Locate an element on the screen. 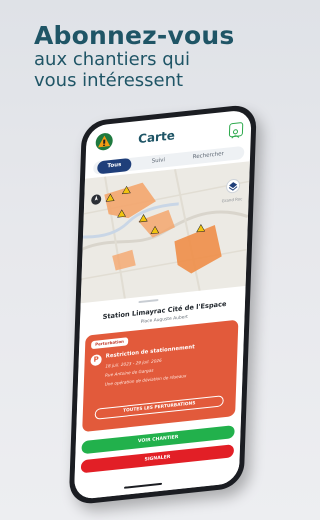  map-canvas is located at coordinates (165, 235).